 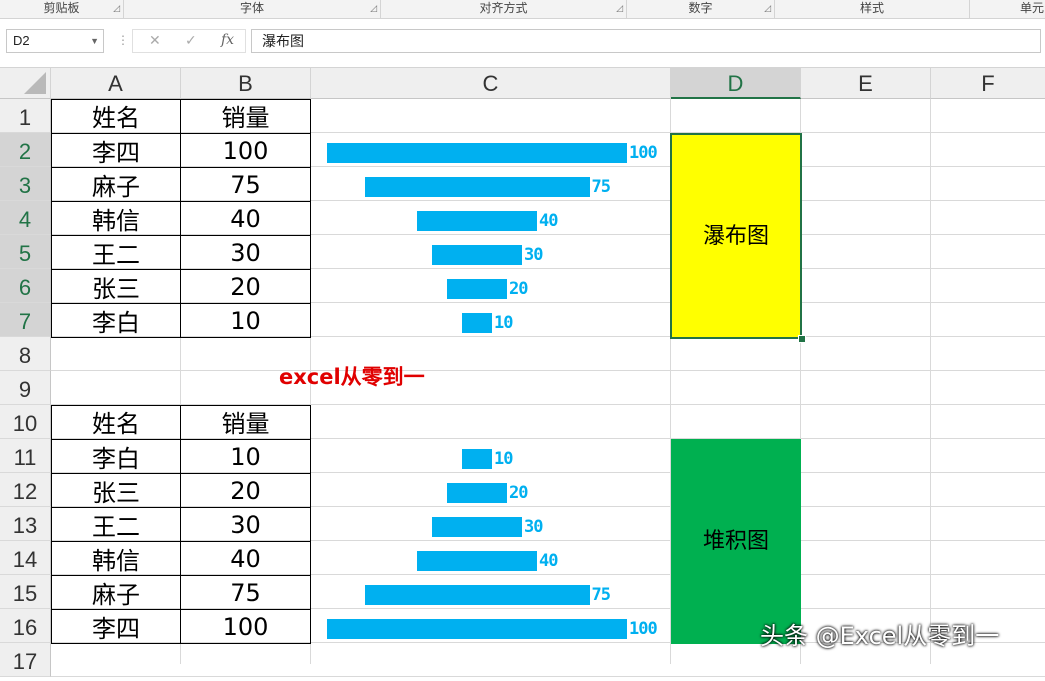 I want to click on row-header: 7, so click(x=25, y=320).